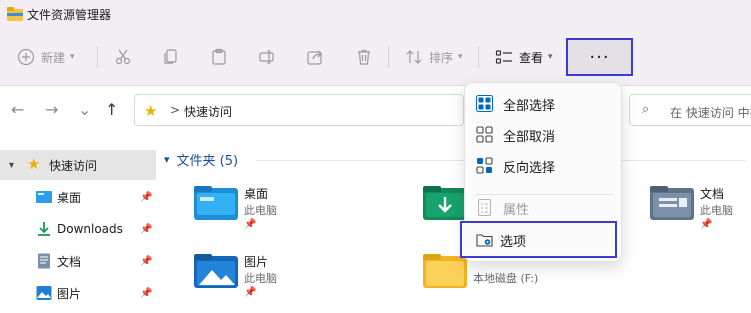  What do you see at coordinates (506, 278) in the screenshot?
I see `folder-location: 本地磁盘 (F:)` at bounding box center [506, 278].